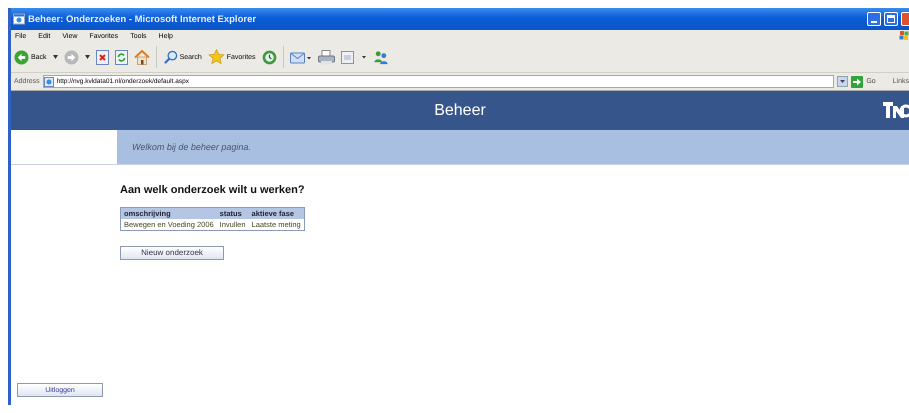  I want to click on star-icon, so click(216, 57).